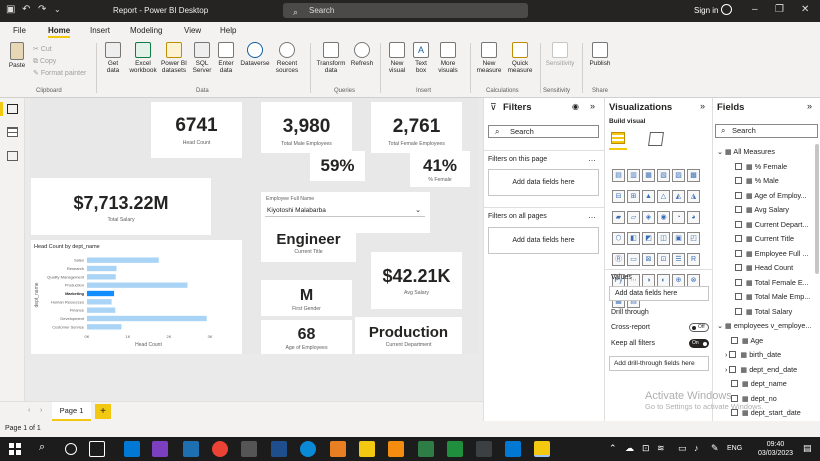 Image resolution: width=820 pixels, height=461 pixels. Describe the element at coordinates (308, 245) in the screenshot. I see `card-current-title: Engineer Current Title` at that location.